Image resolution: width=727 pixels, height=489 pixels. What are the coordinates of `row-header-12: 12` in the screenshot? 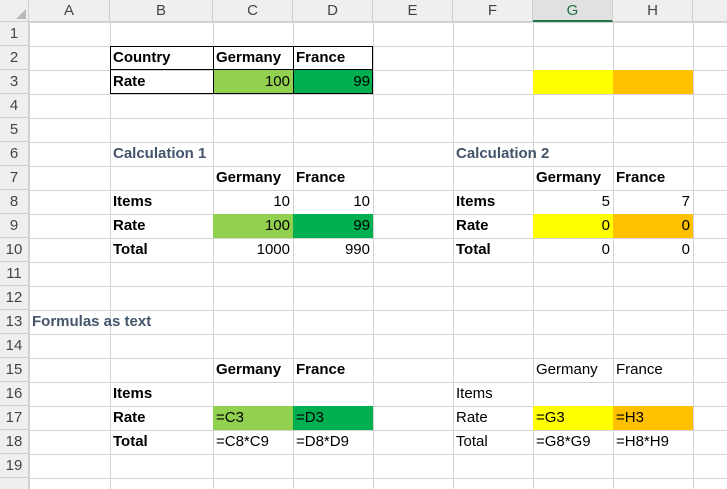 It's located at (14, 298).